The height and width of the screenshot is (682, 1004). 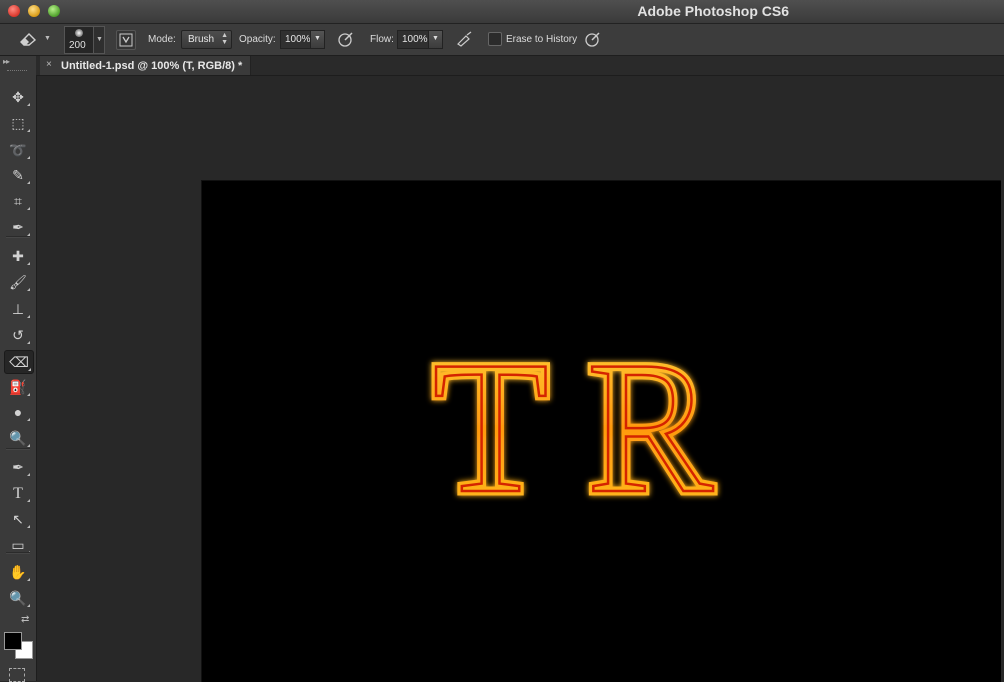 I want to click on lasso-tool-button: ➰, so click(x=18, y=150).